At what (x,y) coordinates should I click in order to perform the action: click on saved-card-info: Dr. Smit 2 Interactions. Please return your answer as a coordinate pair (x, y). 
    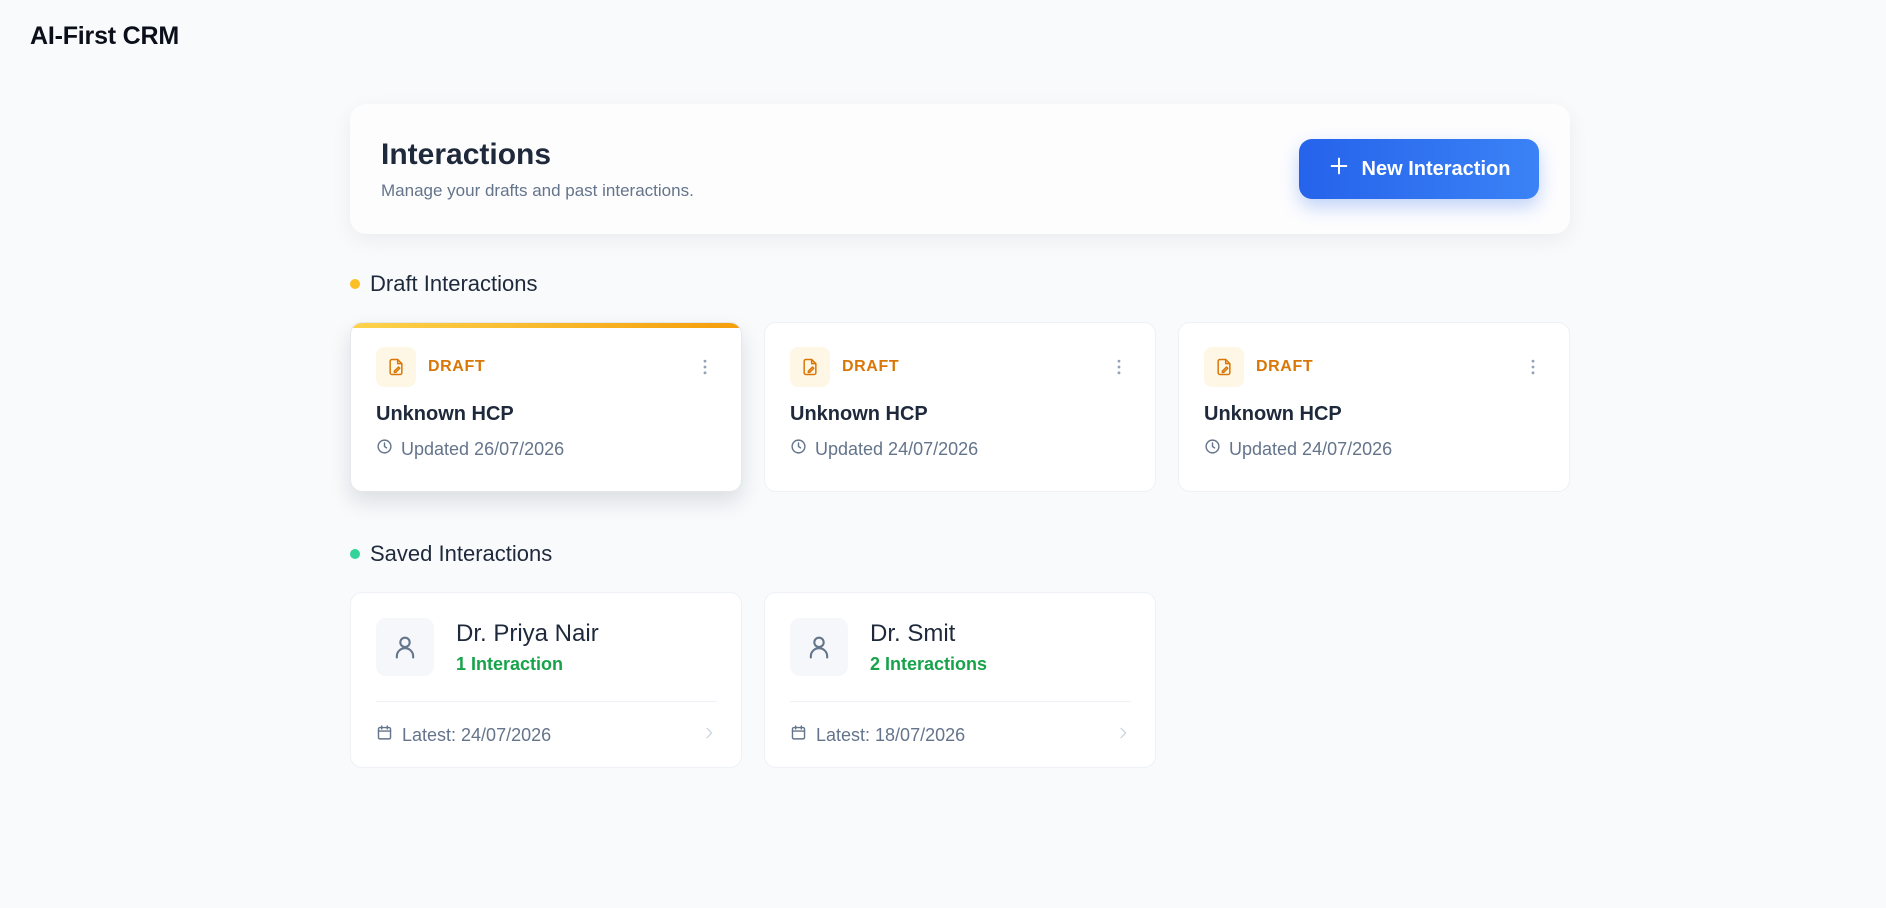
    Looking at the image, I should click on (928, 647).